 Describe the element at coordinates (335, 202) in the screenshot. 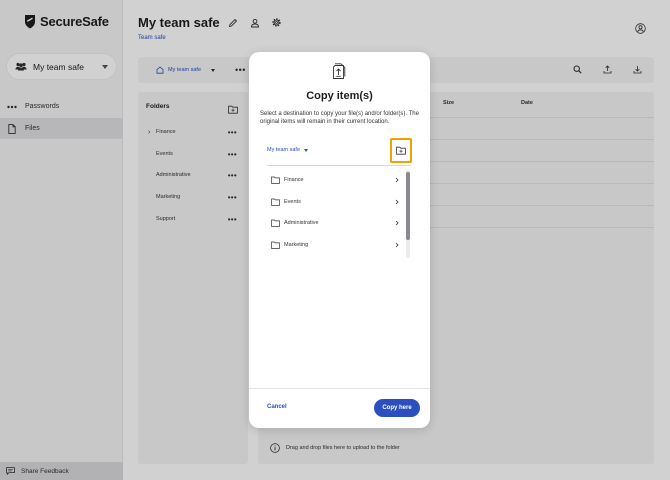

I see `destination-folder-item: Events` at that location.